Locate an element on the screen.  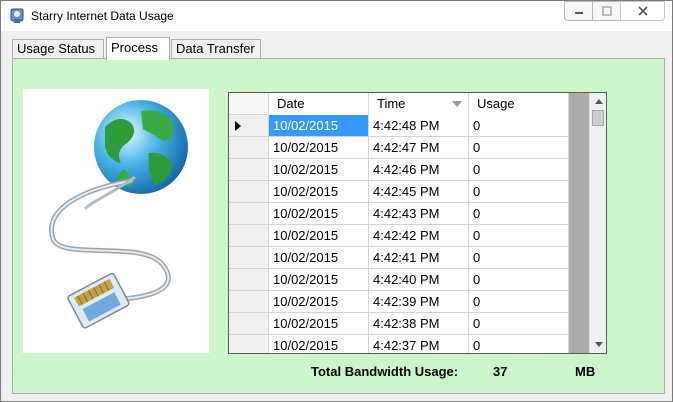
maximize-icon is located at coordinates (606, 11).